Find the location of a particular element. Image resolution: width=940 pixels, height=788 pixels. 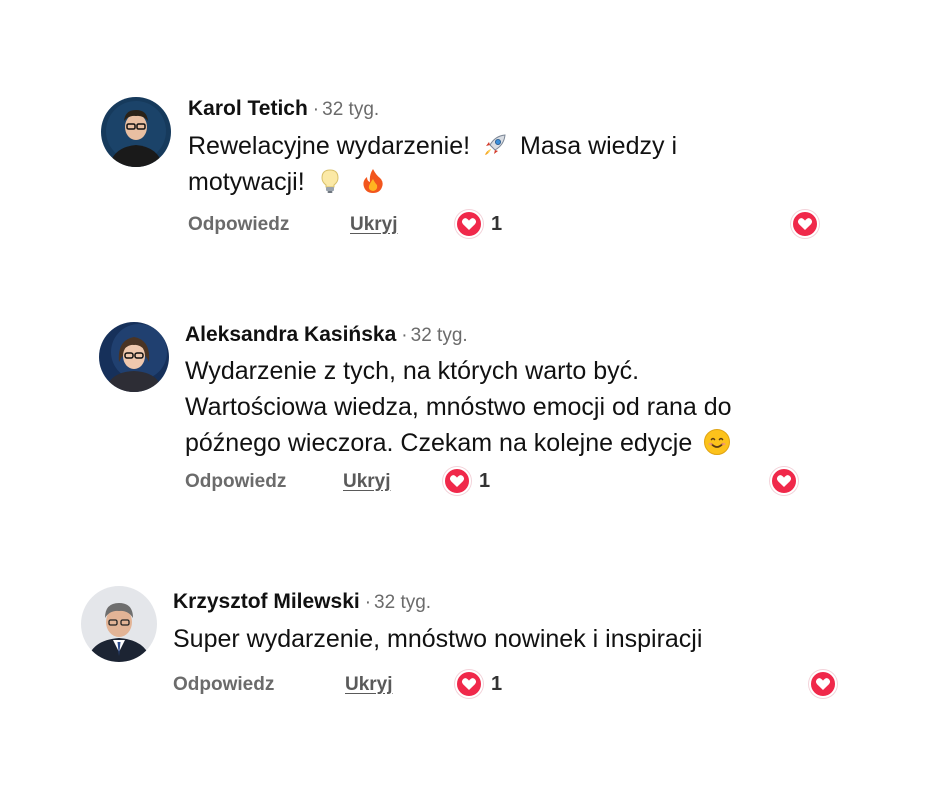

comment-header: Aleksandra Kasińska · 32 tyg. is located at coordinates (326, 335).